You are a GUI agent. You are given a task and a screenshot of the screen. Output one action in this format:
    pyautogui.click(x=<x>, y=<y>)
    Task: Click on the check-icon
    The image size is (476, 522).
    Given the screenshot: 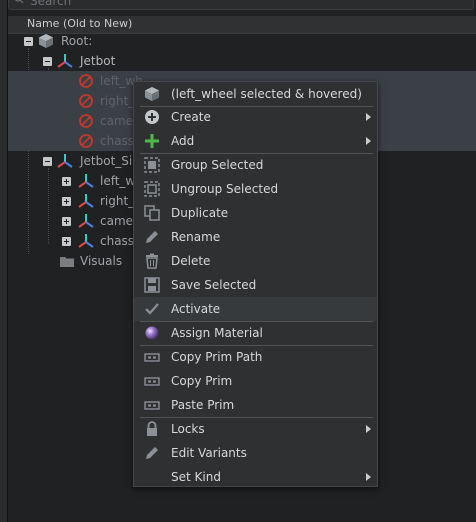 What is the action you would take?
    pyautogui.click(x=152, y=309)
    